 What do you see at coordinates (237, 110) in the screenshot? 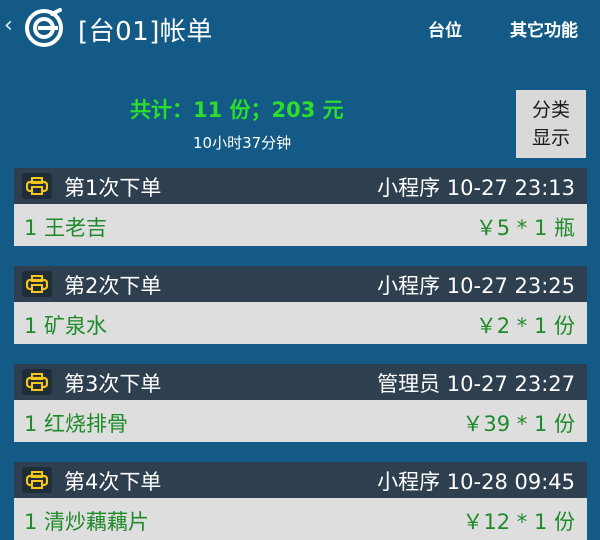
I see `bill-total: 共计：11 份；203 元` at bounding box center [237, 110].